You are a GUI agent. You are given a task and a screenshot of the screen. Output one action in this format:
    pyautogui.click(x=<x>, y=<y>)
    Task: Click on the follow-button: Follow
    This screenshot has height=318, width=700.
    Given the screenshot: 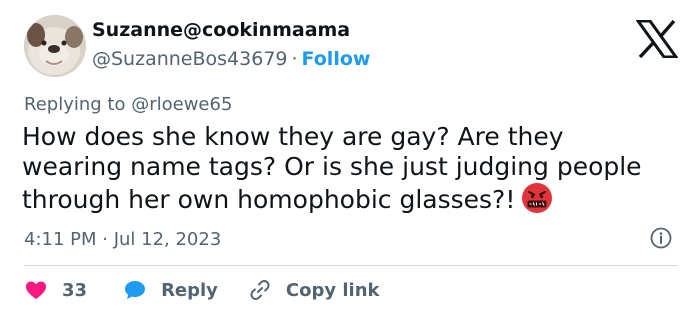 What is the action you would take?
    pyautogui.click(x=336, y=59)
    